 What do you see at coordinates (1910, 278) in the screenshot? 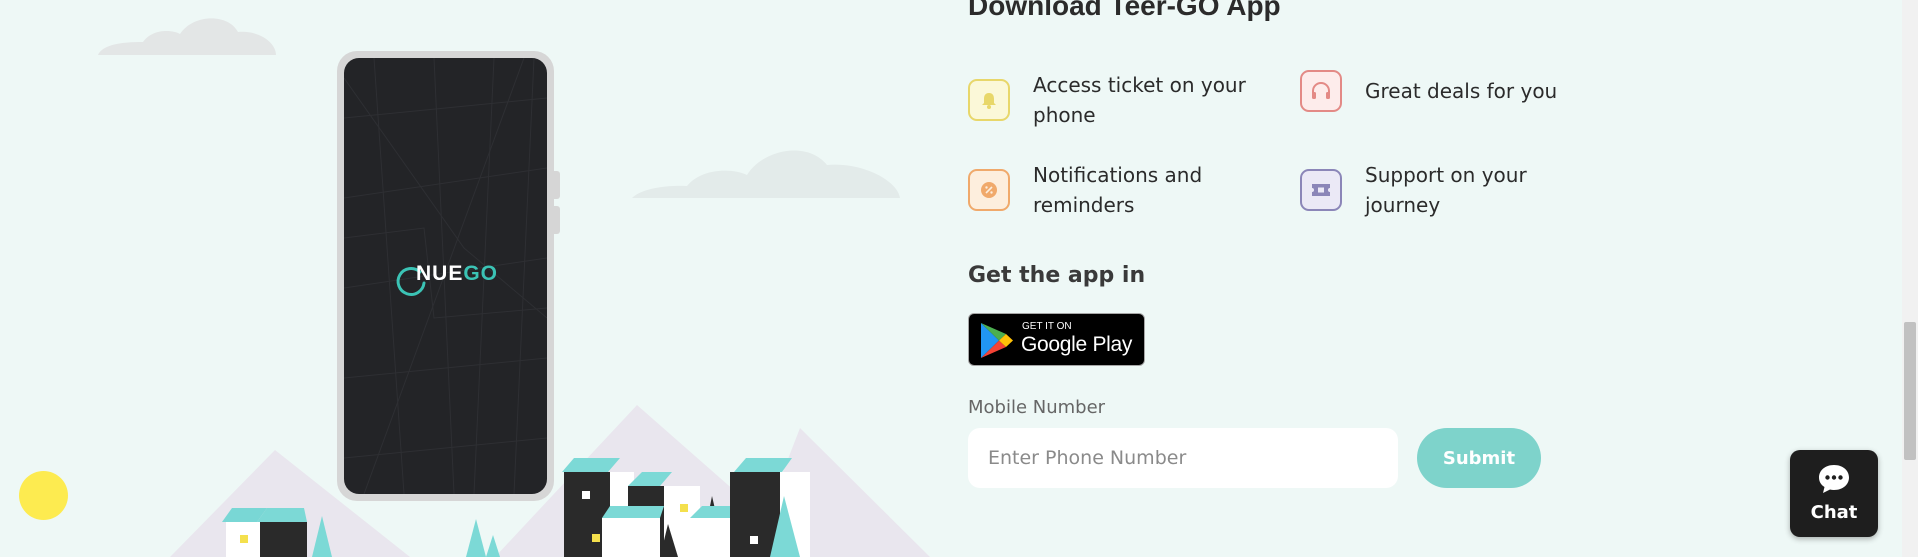
I see `page-scrollbar` at bounding box center [1910, 278].